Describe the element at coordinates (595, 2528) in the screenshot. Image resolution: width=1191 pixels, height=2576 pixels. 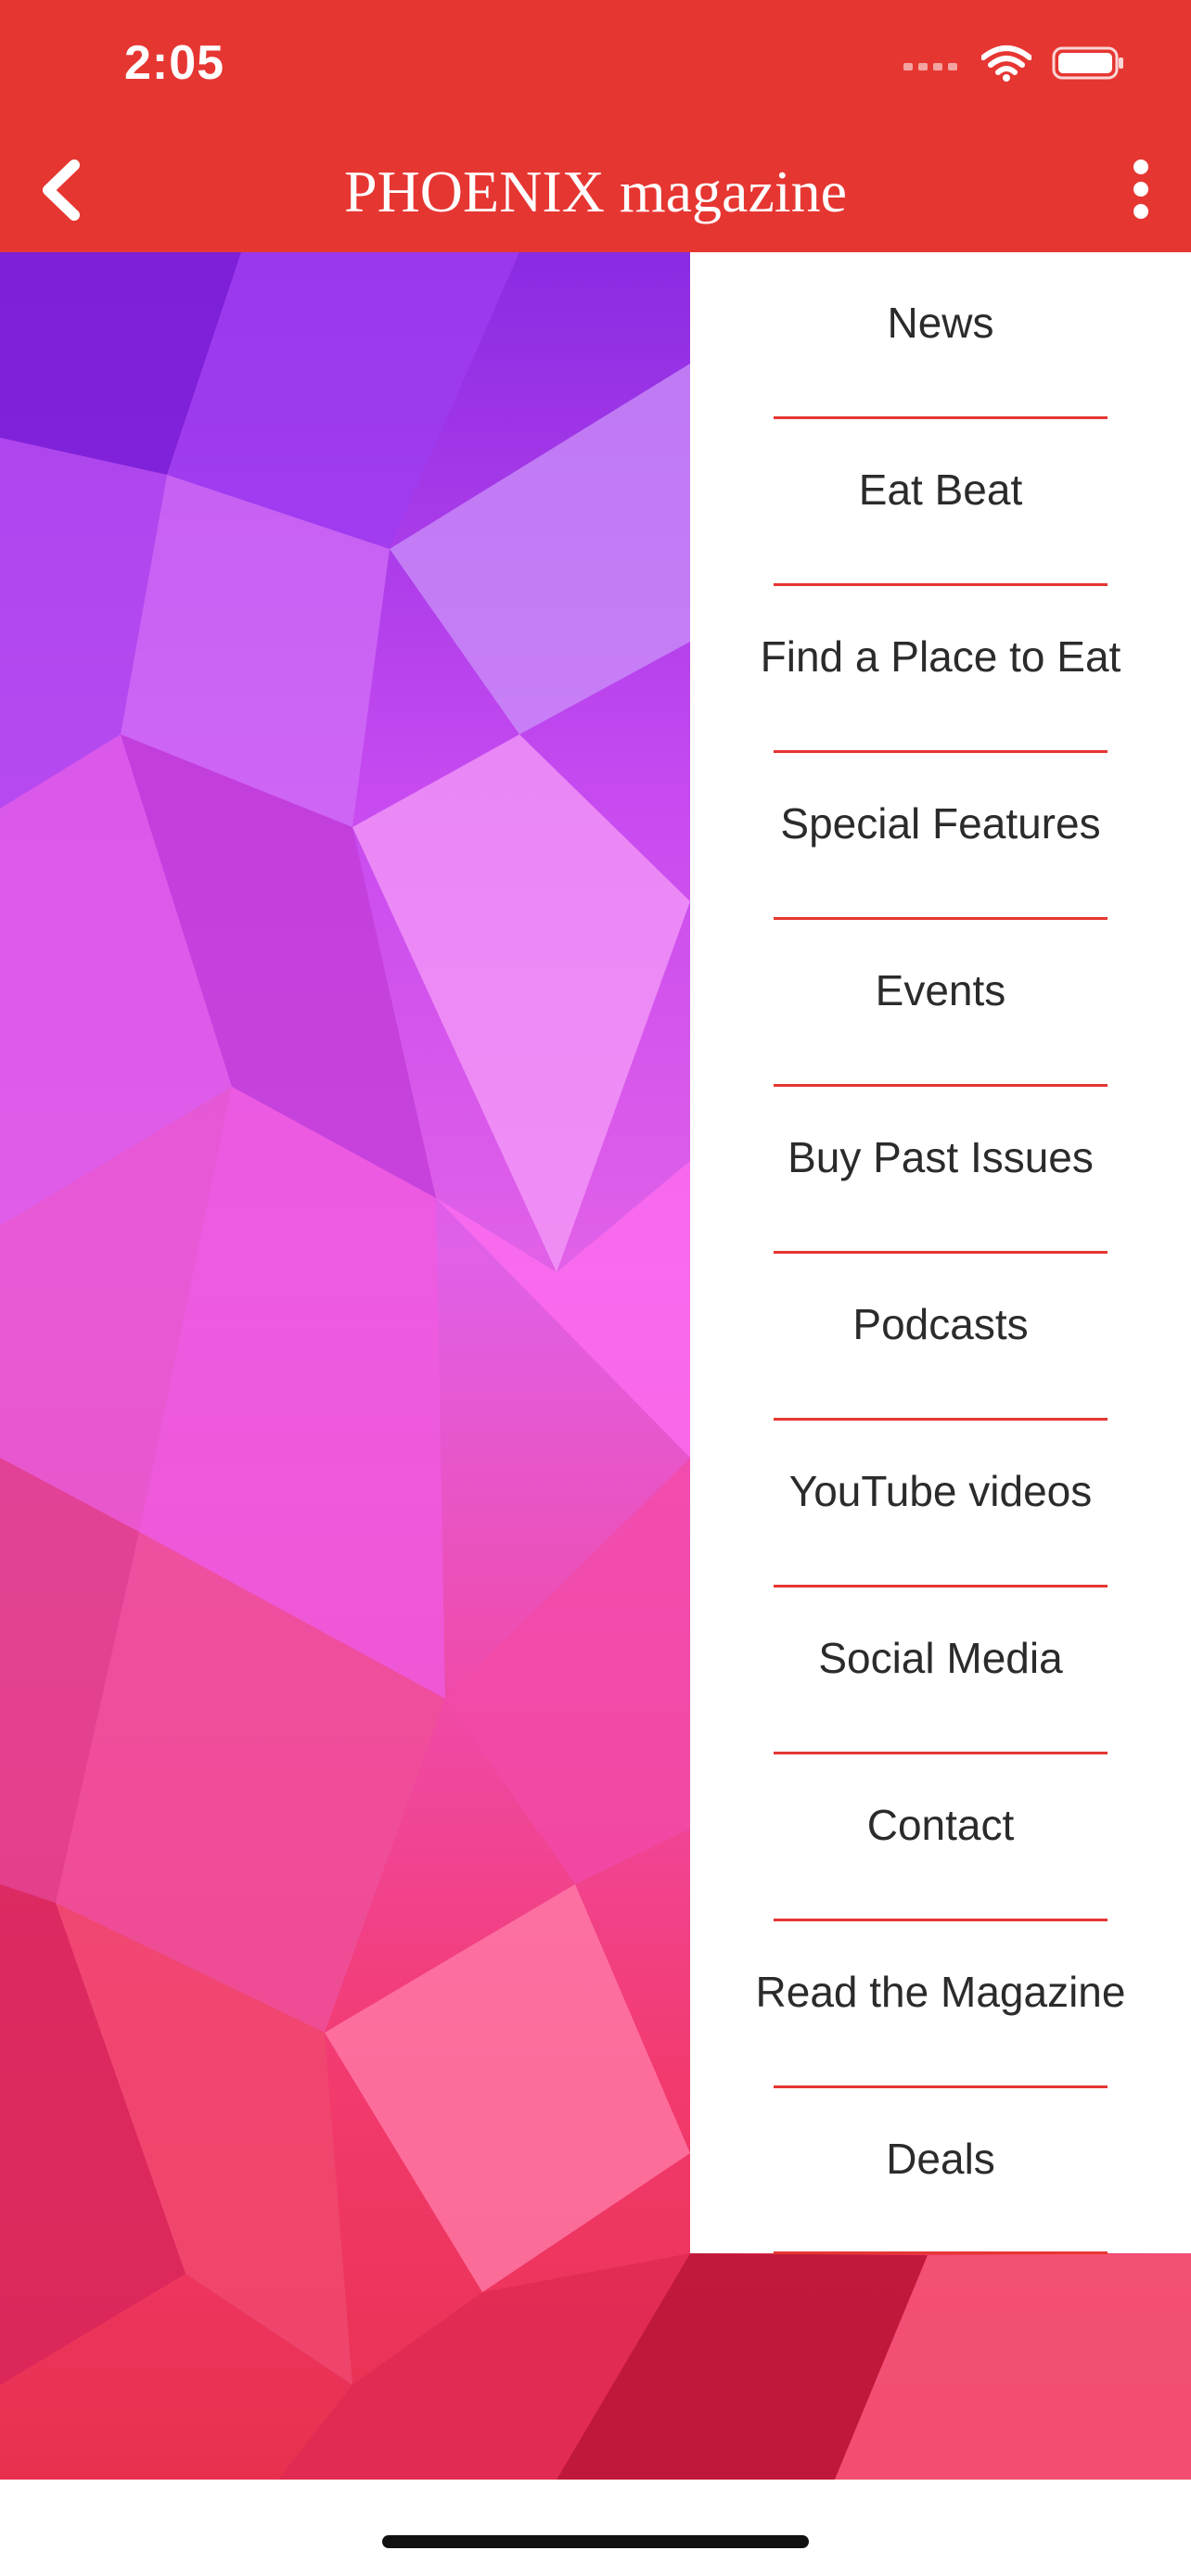
I see `bottom-safe-area` at that location.